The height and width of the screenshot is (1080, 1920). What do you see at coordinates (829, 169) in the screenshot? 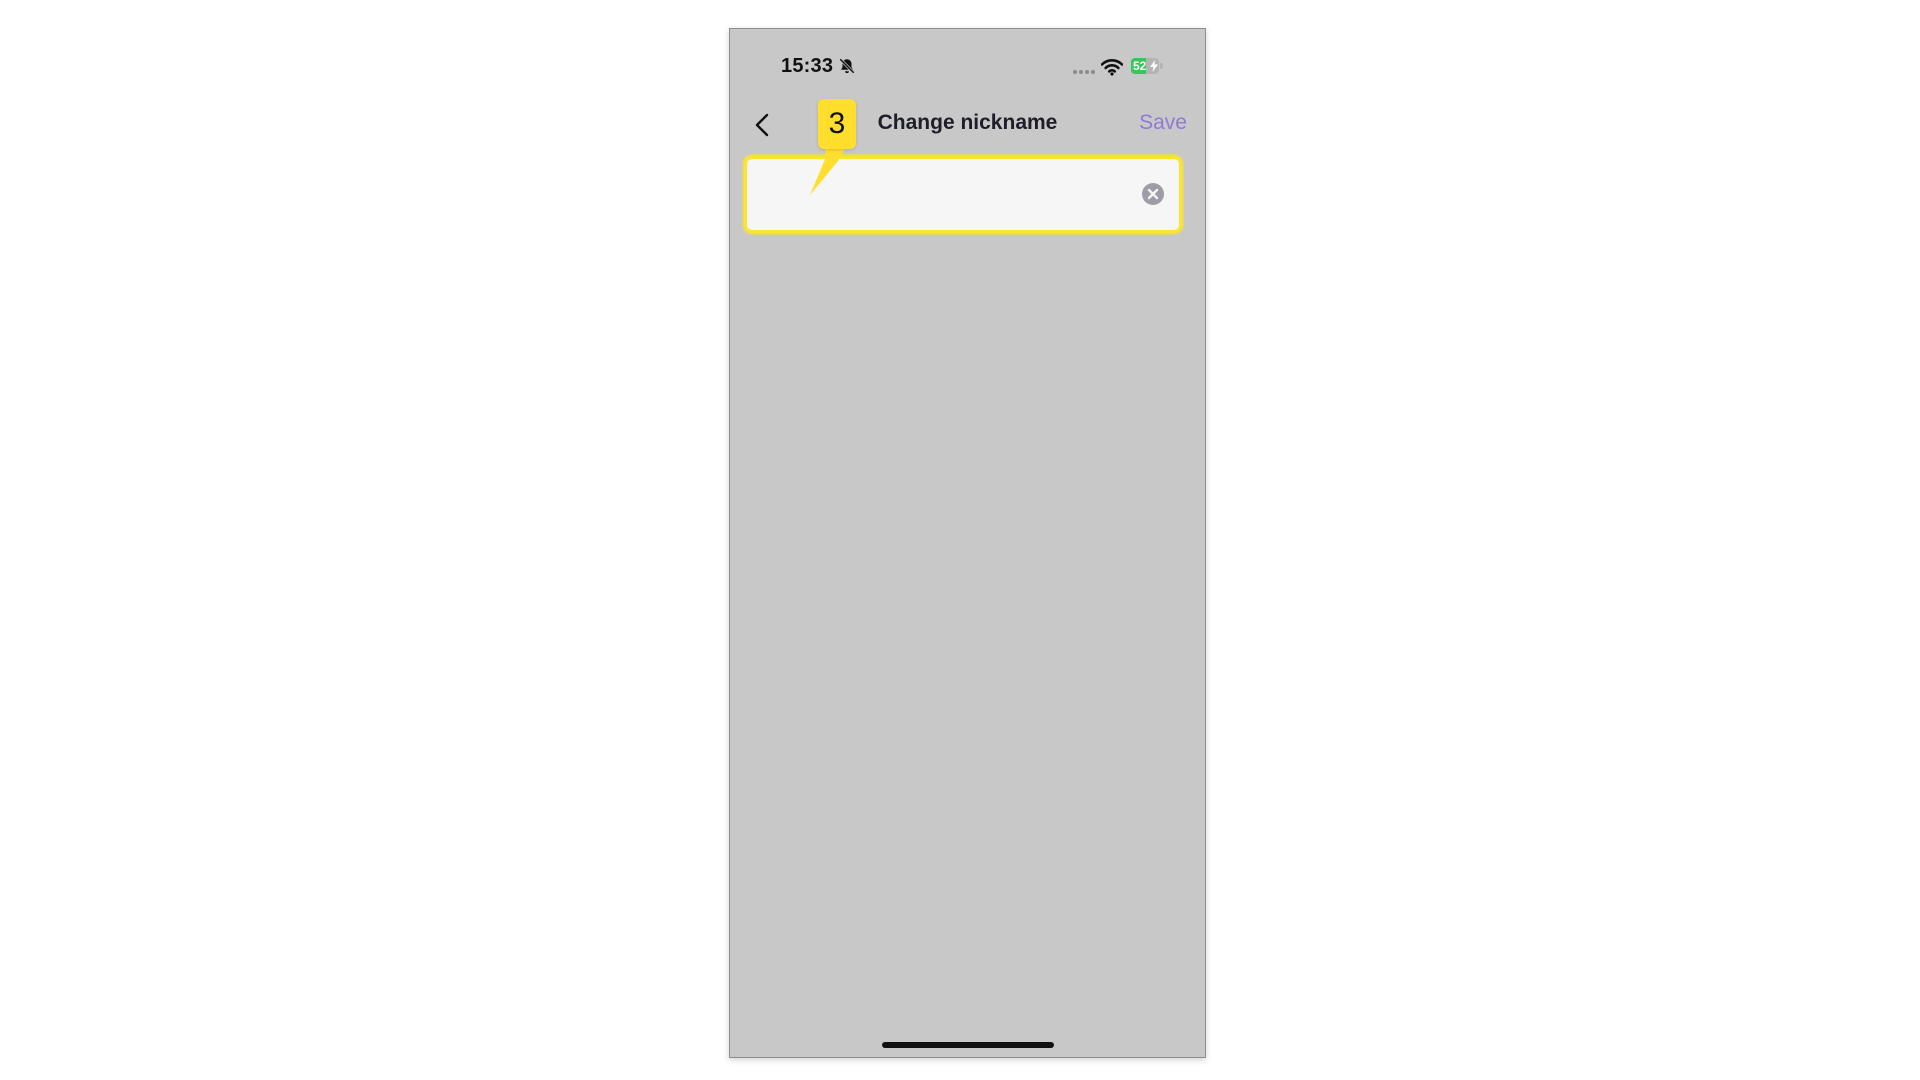
I see `callout-pointer` at bounding box center [829, 169].